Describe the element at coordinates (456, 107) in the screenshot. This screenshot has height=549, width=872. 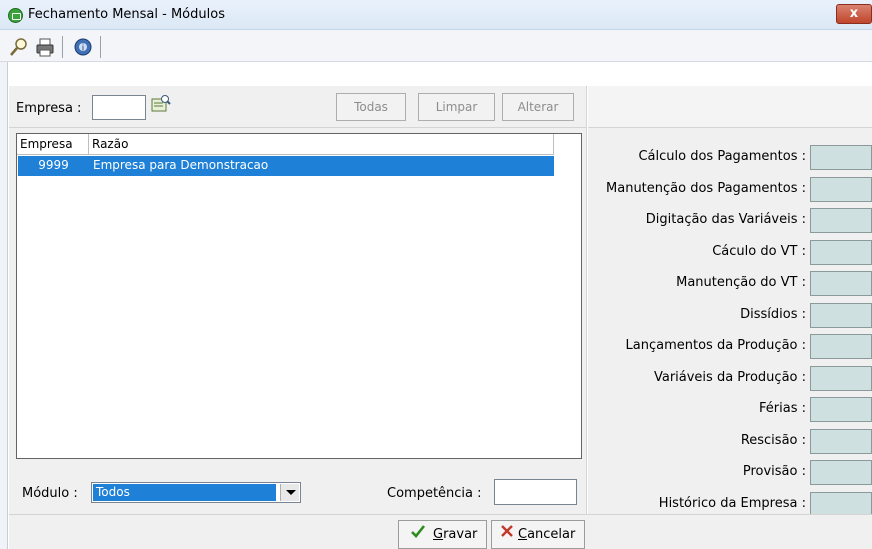
I see `limpar-button: Limpar` at that location.